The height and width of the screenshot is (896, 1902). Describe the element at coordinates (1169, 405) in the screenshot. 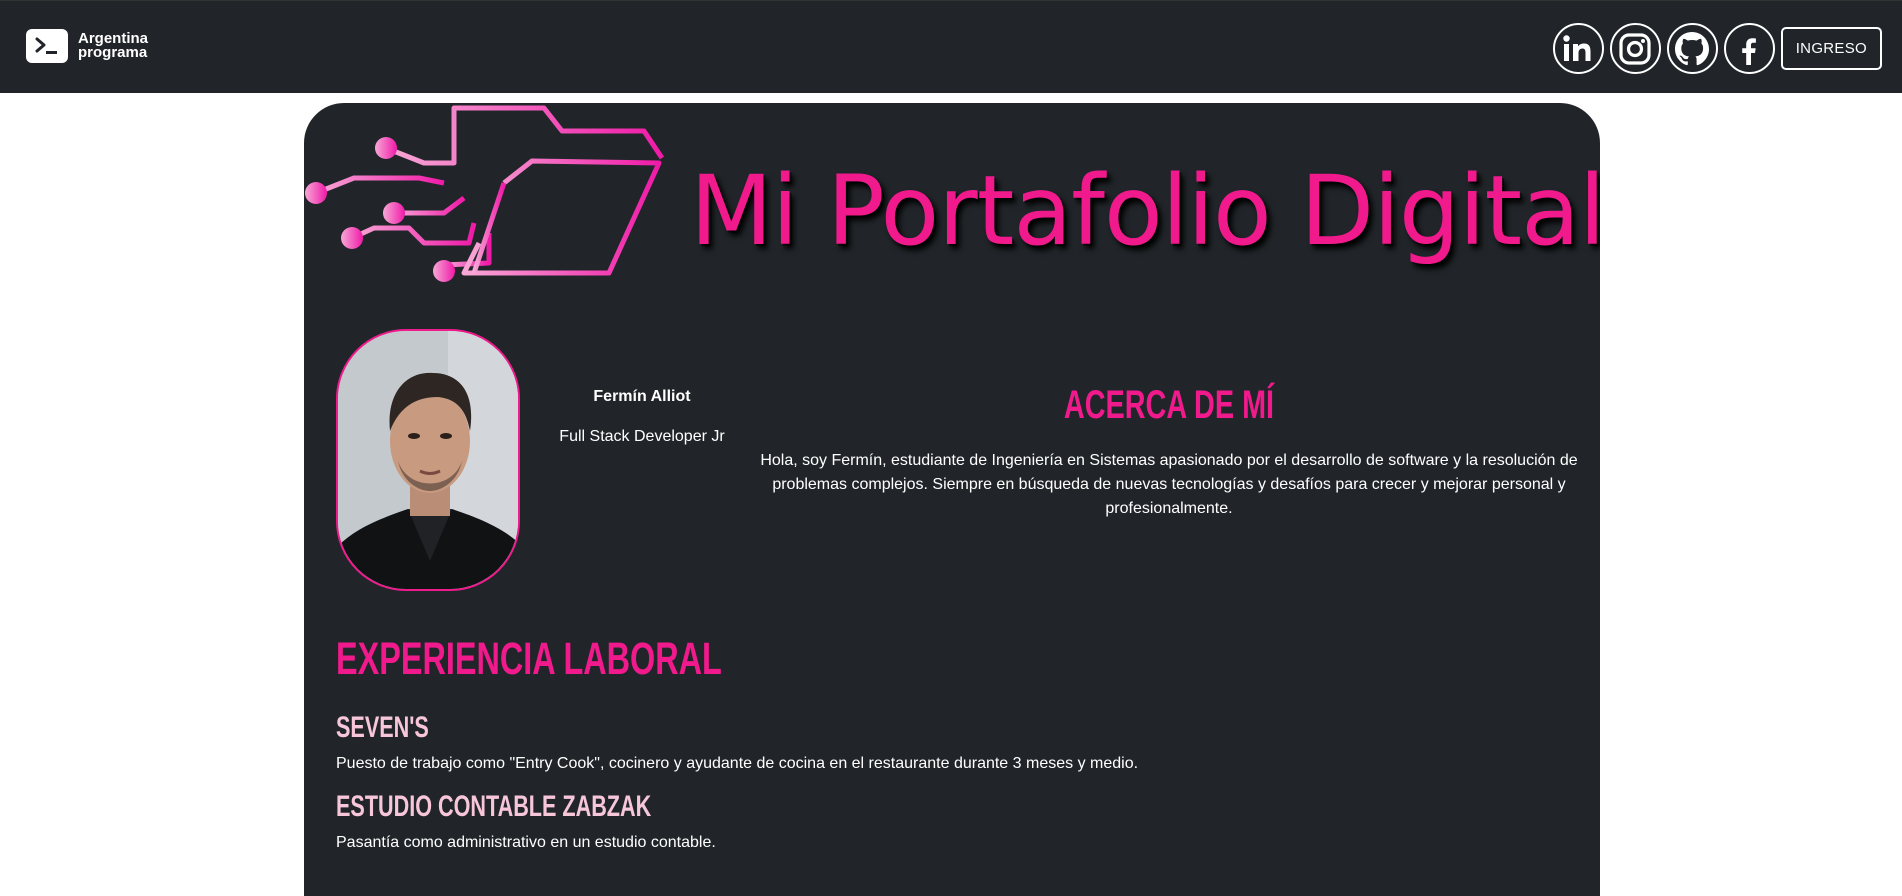

I see `about-title: ACERCA DE MÍ` at that location.